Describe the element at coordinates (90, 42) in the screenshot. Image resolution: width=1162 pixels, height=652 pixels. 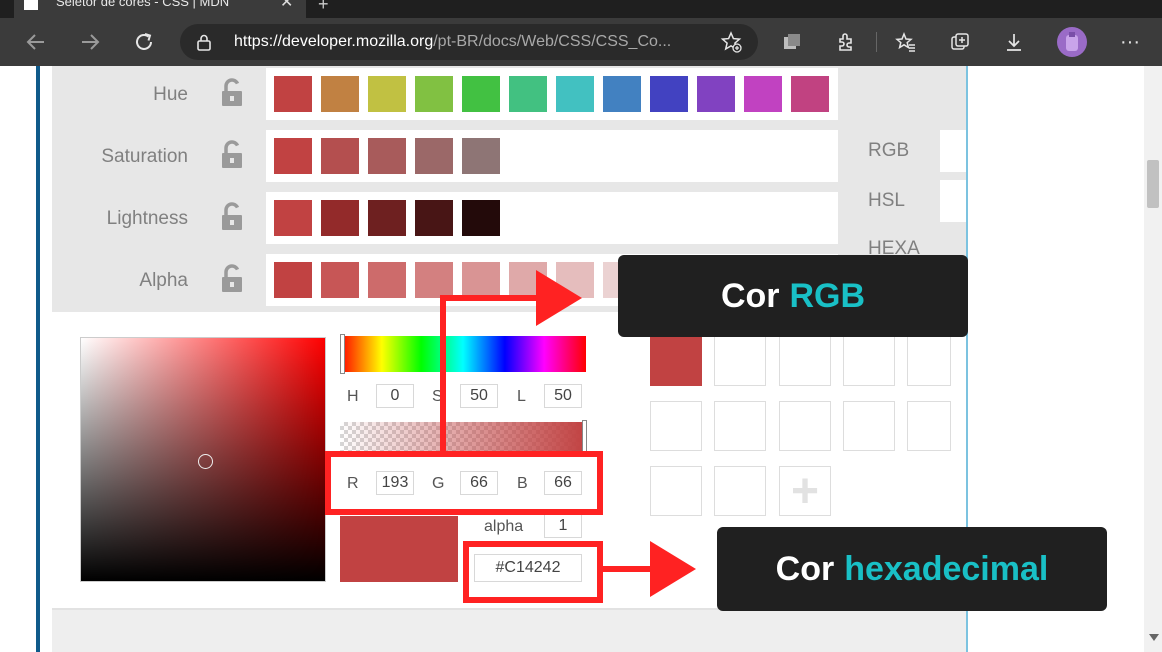
I see `forward-icon` at that location.